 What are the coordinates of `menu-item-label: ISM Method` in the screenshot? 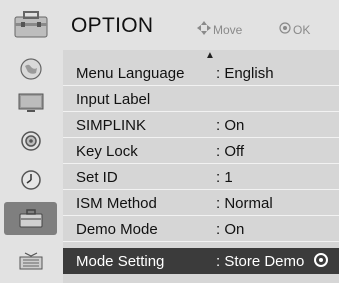 It's located at (116, 203).